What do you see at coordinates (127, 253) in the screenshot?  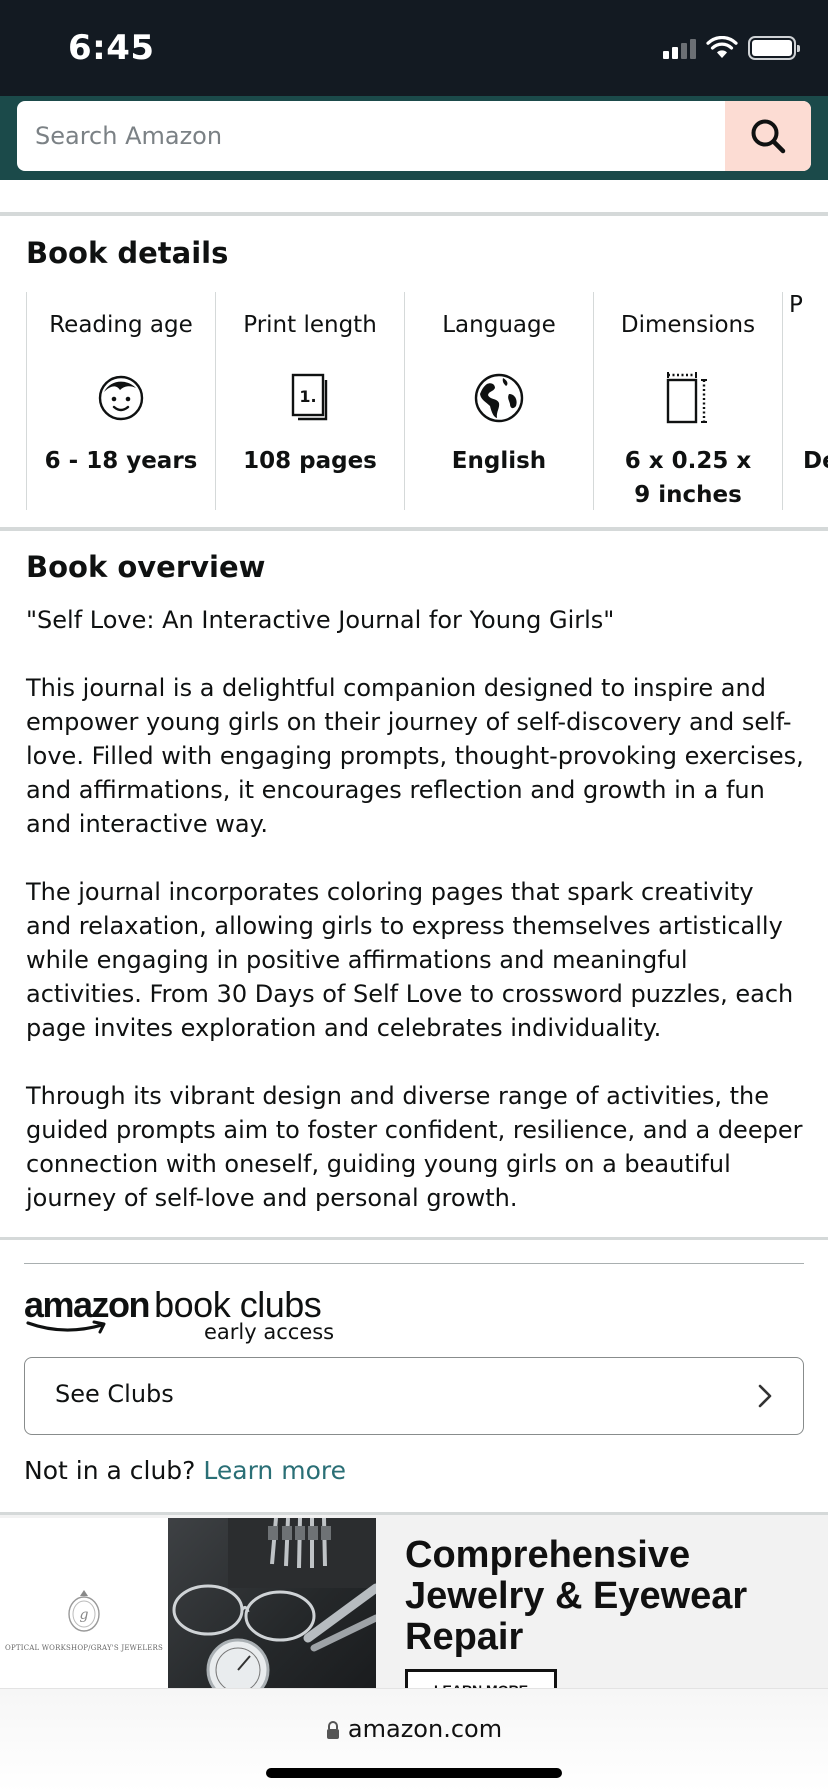 I see `book-details-title: Book details` at bounding box center [127, 253].